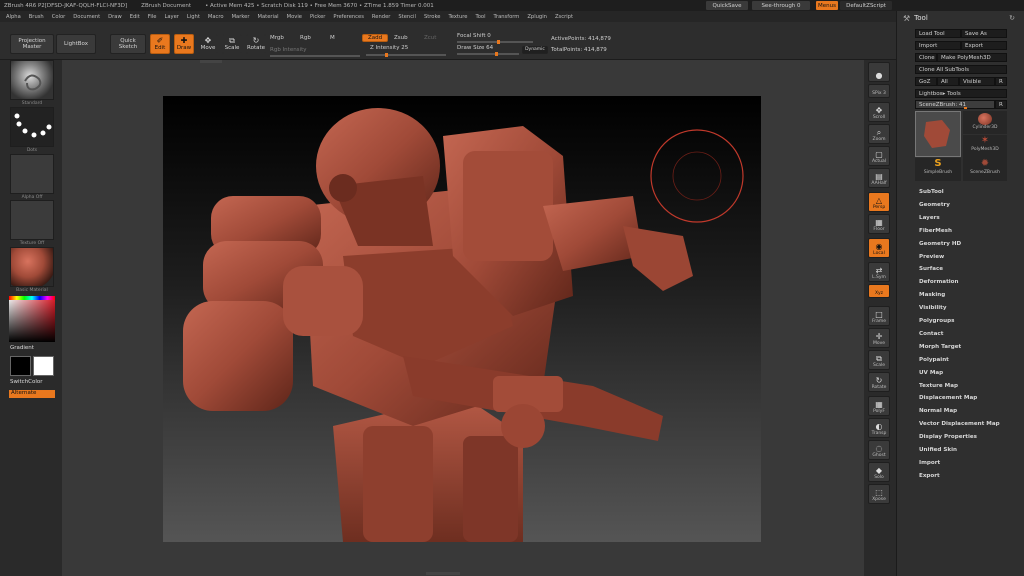 Image resolution: width=1024 pixels, height=576 pixels. I want to click on tool-palette-header: ⚒ Tool ↻, so click(960, 18).